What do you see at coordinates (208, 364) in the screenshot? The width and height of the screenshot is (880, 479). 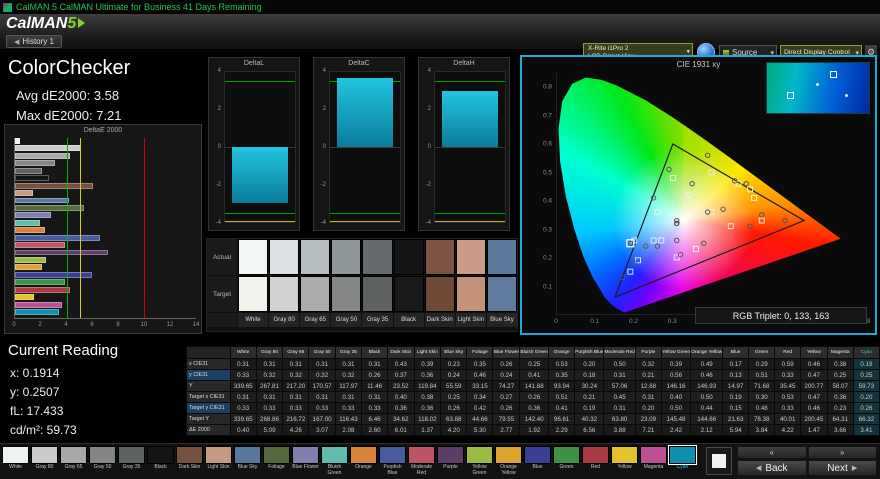 I see `row-label: x CIE31` at bounding box center [208, 364].